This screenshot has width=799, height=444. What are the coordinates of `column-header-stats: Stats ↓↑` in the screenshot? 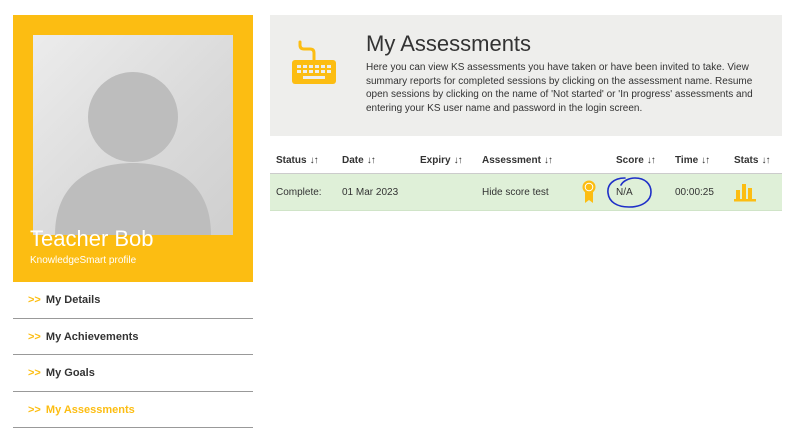 It's located at (752, 160).